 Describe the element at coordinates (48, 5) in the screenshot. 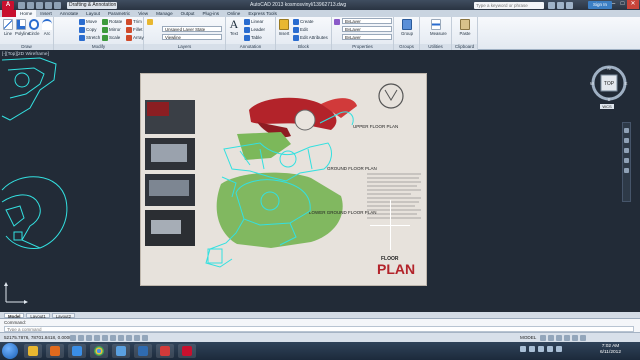

I see `undo-icon` at that location.